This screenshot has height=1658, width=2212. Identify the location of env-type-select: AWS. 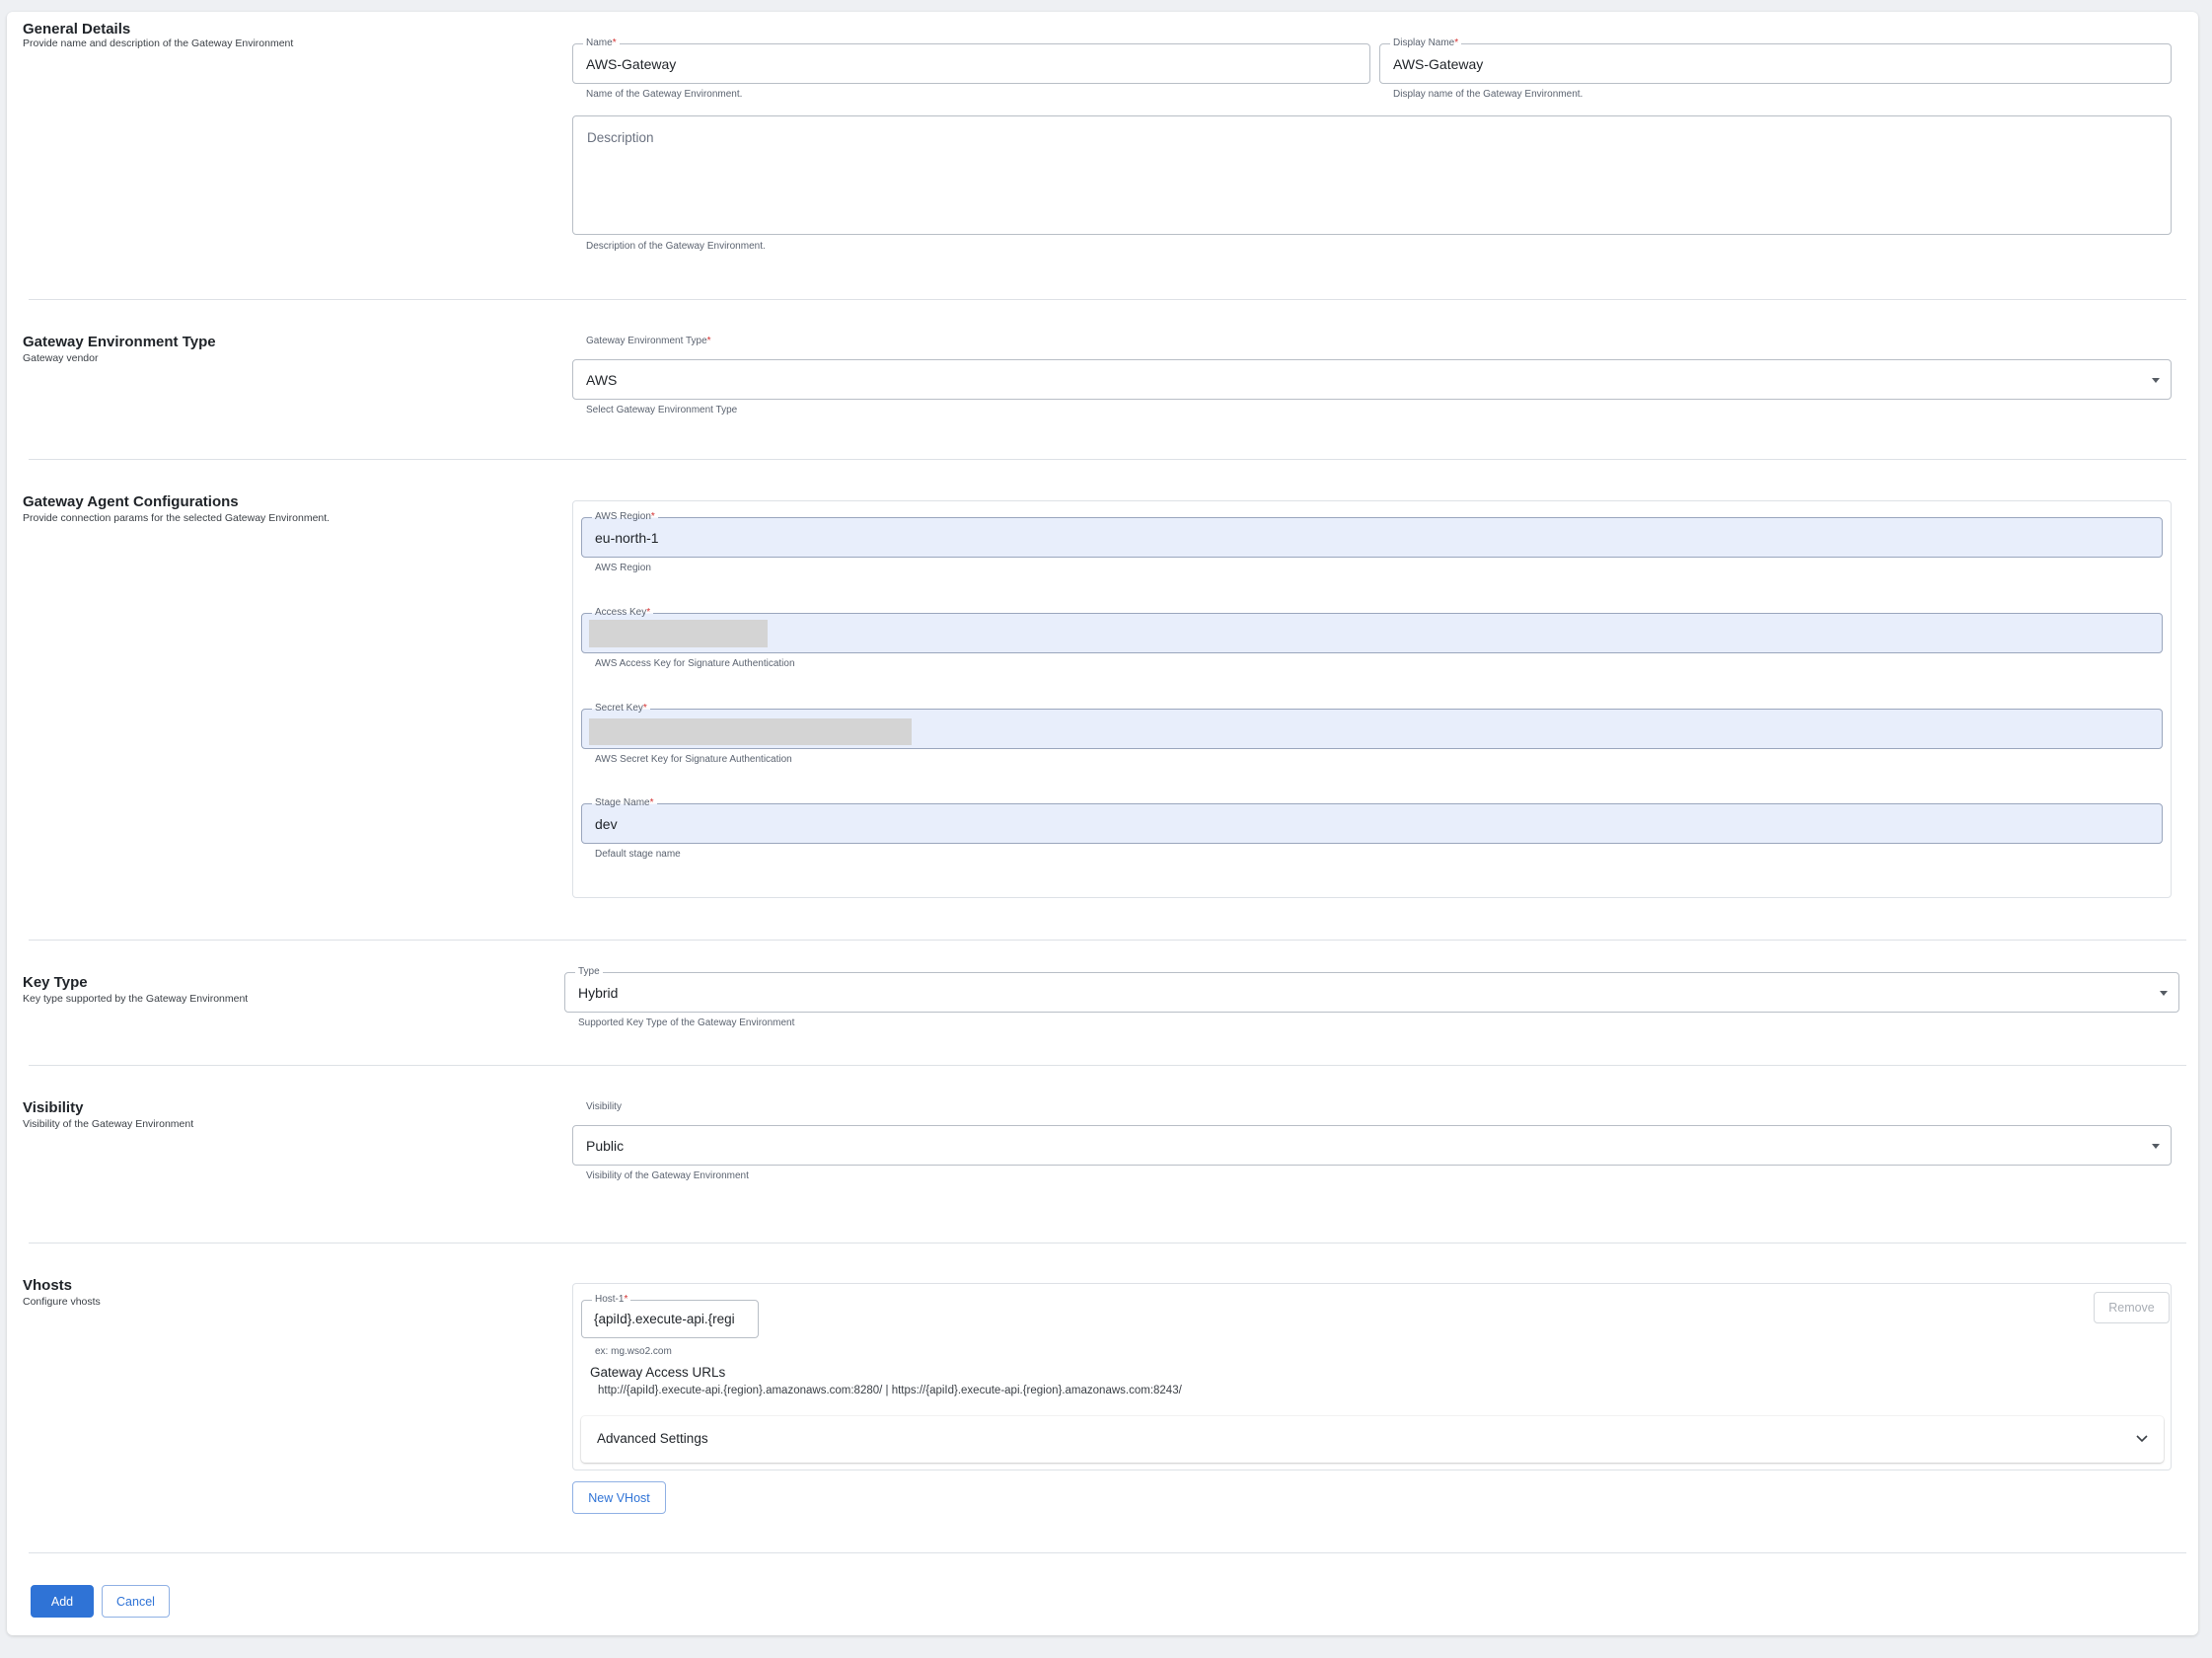
(1372, 379).